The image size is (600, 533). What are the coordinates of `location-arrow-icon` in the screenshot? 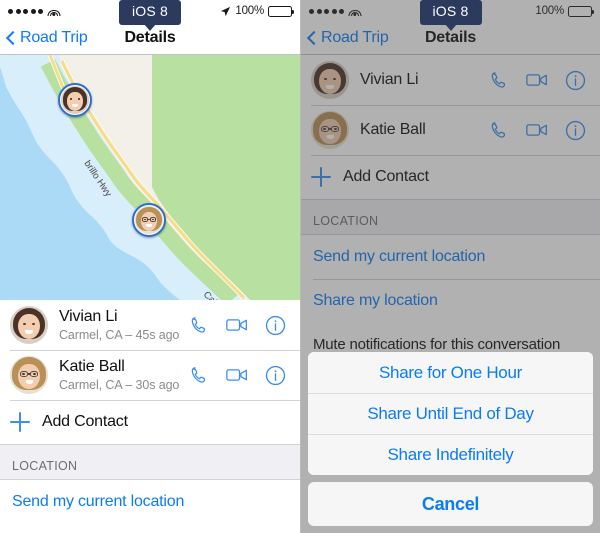 It's located at (225, 11).